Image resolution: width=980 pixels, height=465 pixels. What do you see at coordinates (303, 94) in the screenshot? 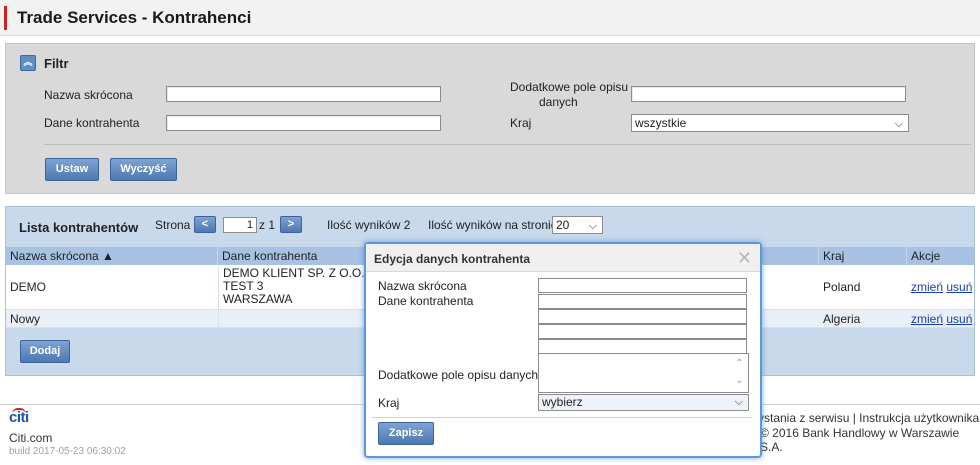
I see `short-name-filter-input` at bounding box center [303, 94].